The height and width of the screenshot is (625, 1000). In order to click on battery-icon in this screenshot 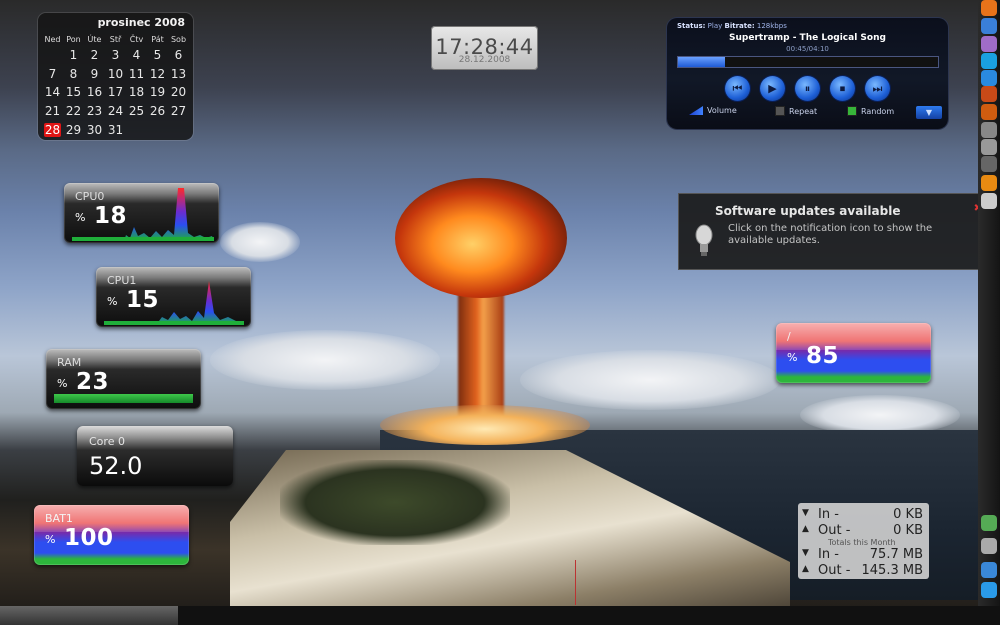, I will do `click(989, 546)`.